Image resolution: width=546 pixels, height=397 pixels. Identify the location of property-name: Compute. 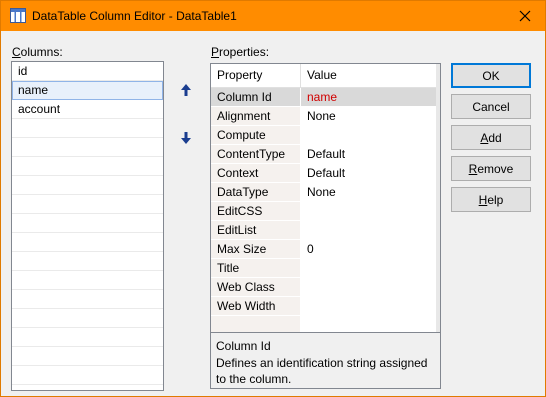
(256, 135).